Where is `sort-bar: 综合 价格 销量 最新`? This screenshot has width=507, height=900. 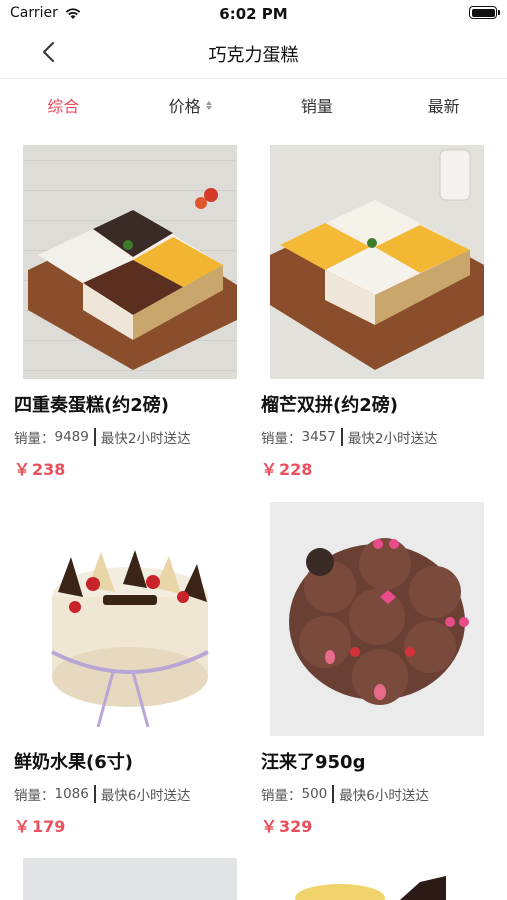 sort-bar: 综合 价格 销量 最新 is located at coordinates (253, 105).